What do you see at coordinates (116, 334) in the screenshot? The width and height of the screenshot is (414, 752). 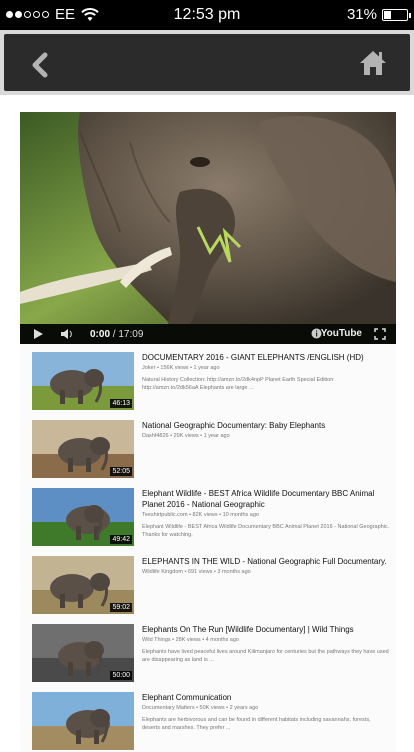 I see `timecode: 0:00 / 17:09` at bounding box center [116, 334].